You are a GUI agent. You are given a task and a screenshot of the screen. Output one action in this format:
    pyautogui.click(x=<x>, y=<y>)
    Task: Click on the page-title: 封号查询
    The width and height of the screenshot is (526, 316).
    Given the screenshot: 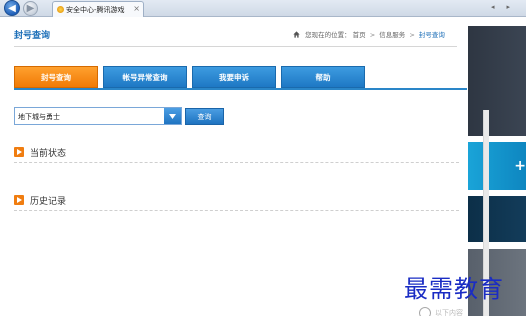 What is the action you would take?
    pyautogui.click(x=32, y=36)
    